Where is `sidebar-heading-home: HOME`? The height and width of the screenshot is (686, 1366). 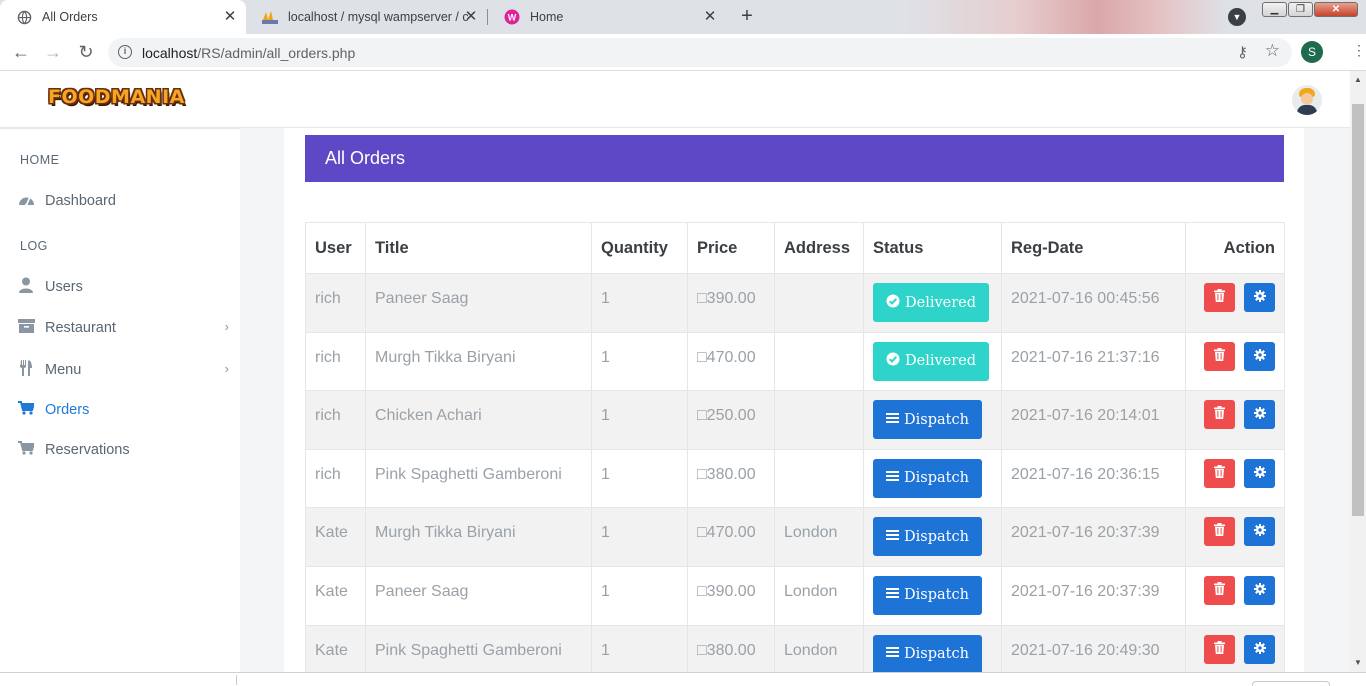 sidebar-heading-home: HOME is located at coordinates (40, 160).